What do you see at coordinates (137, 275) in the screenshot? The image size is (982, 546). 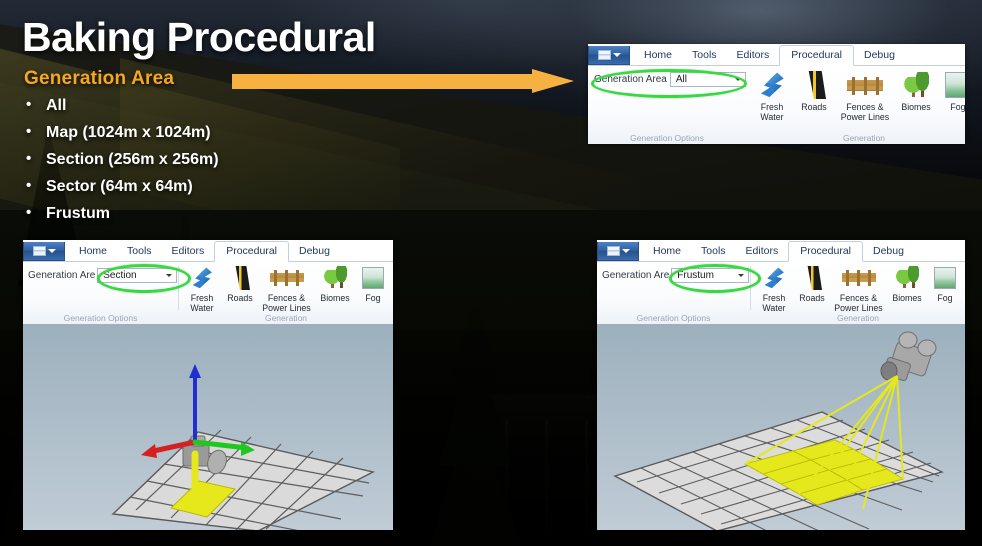 I see `generation-area-dropdown: Section` at bounding box center [137, 275].